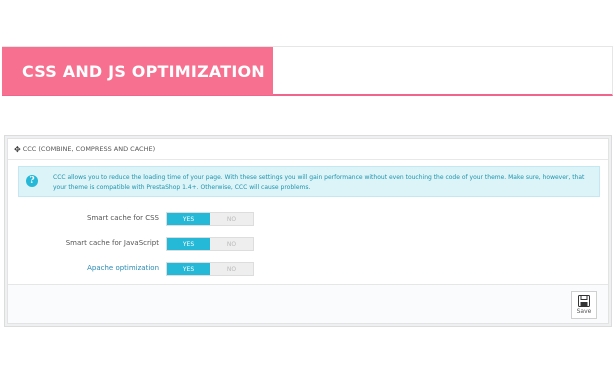  What do you see at coordinates (112, 243) in the screenshot?
I see `setting-label-js: Smart cache for JavaScript` at bounding box center [112, 243].